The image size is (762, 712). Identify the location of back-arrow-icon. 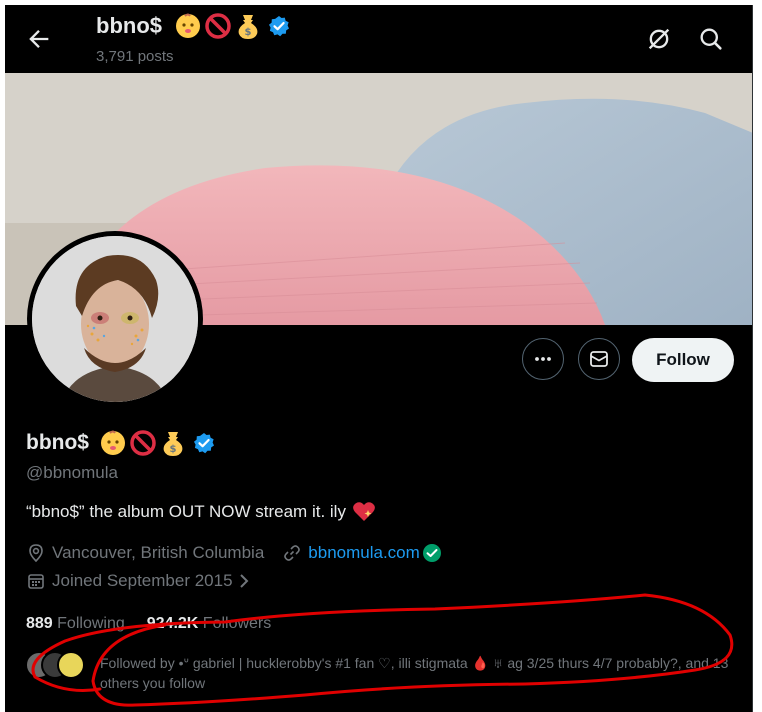
(39, 39).